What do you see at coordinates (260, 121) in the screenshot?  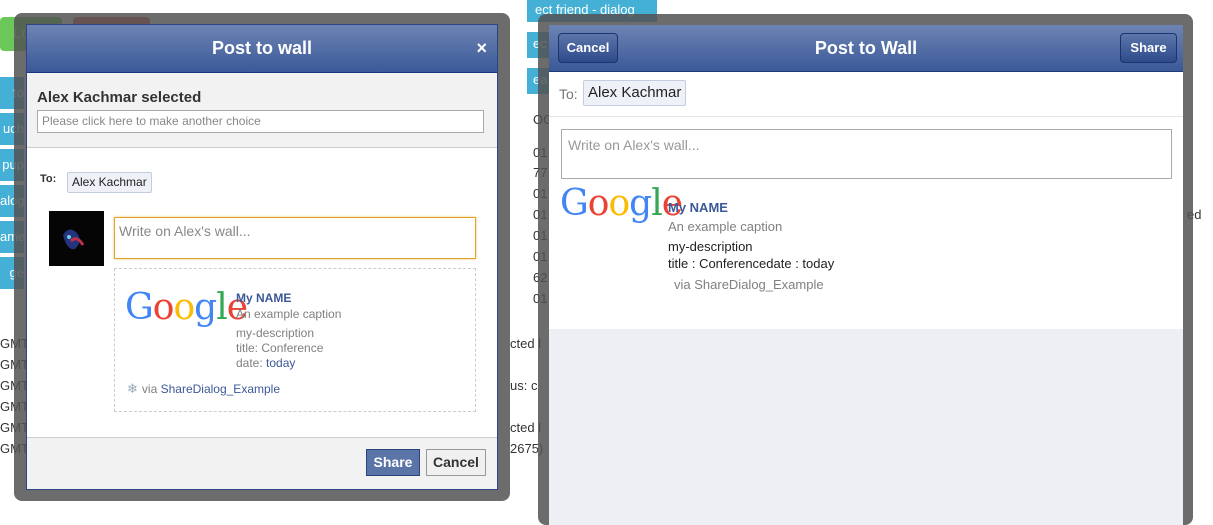 I see `change-choice-field: Please click here to make another choice` at bounding box center [260, 121].